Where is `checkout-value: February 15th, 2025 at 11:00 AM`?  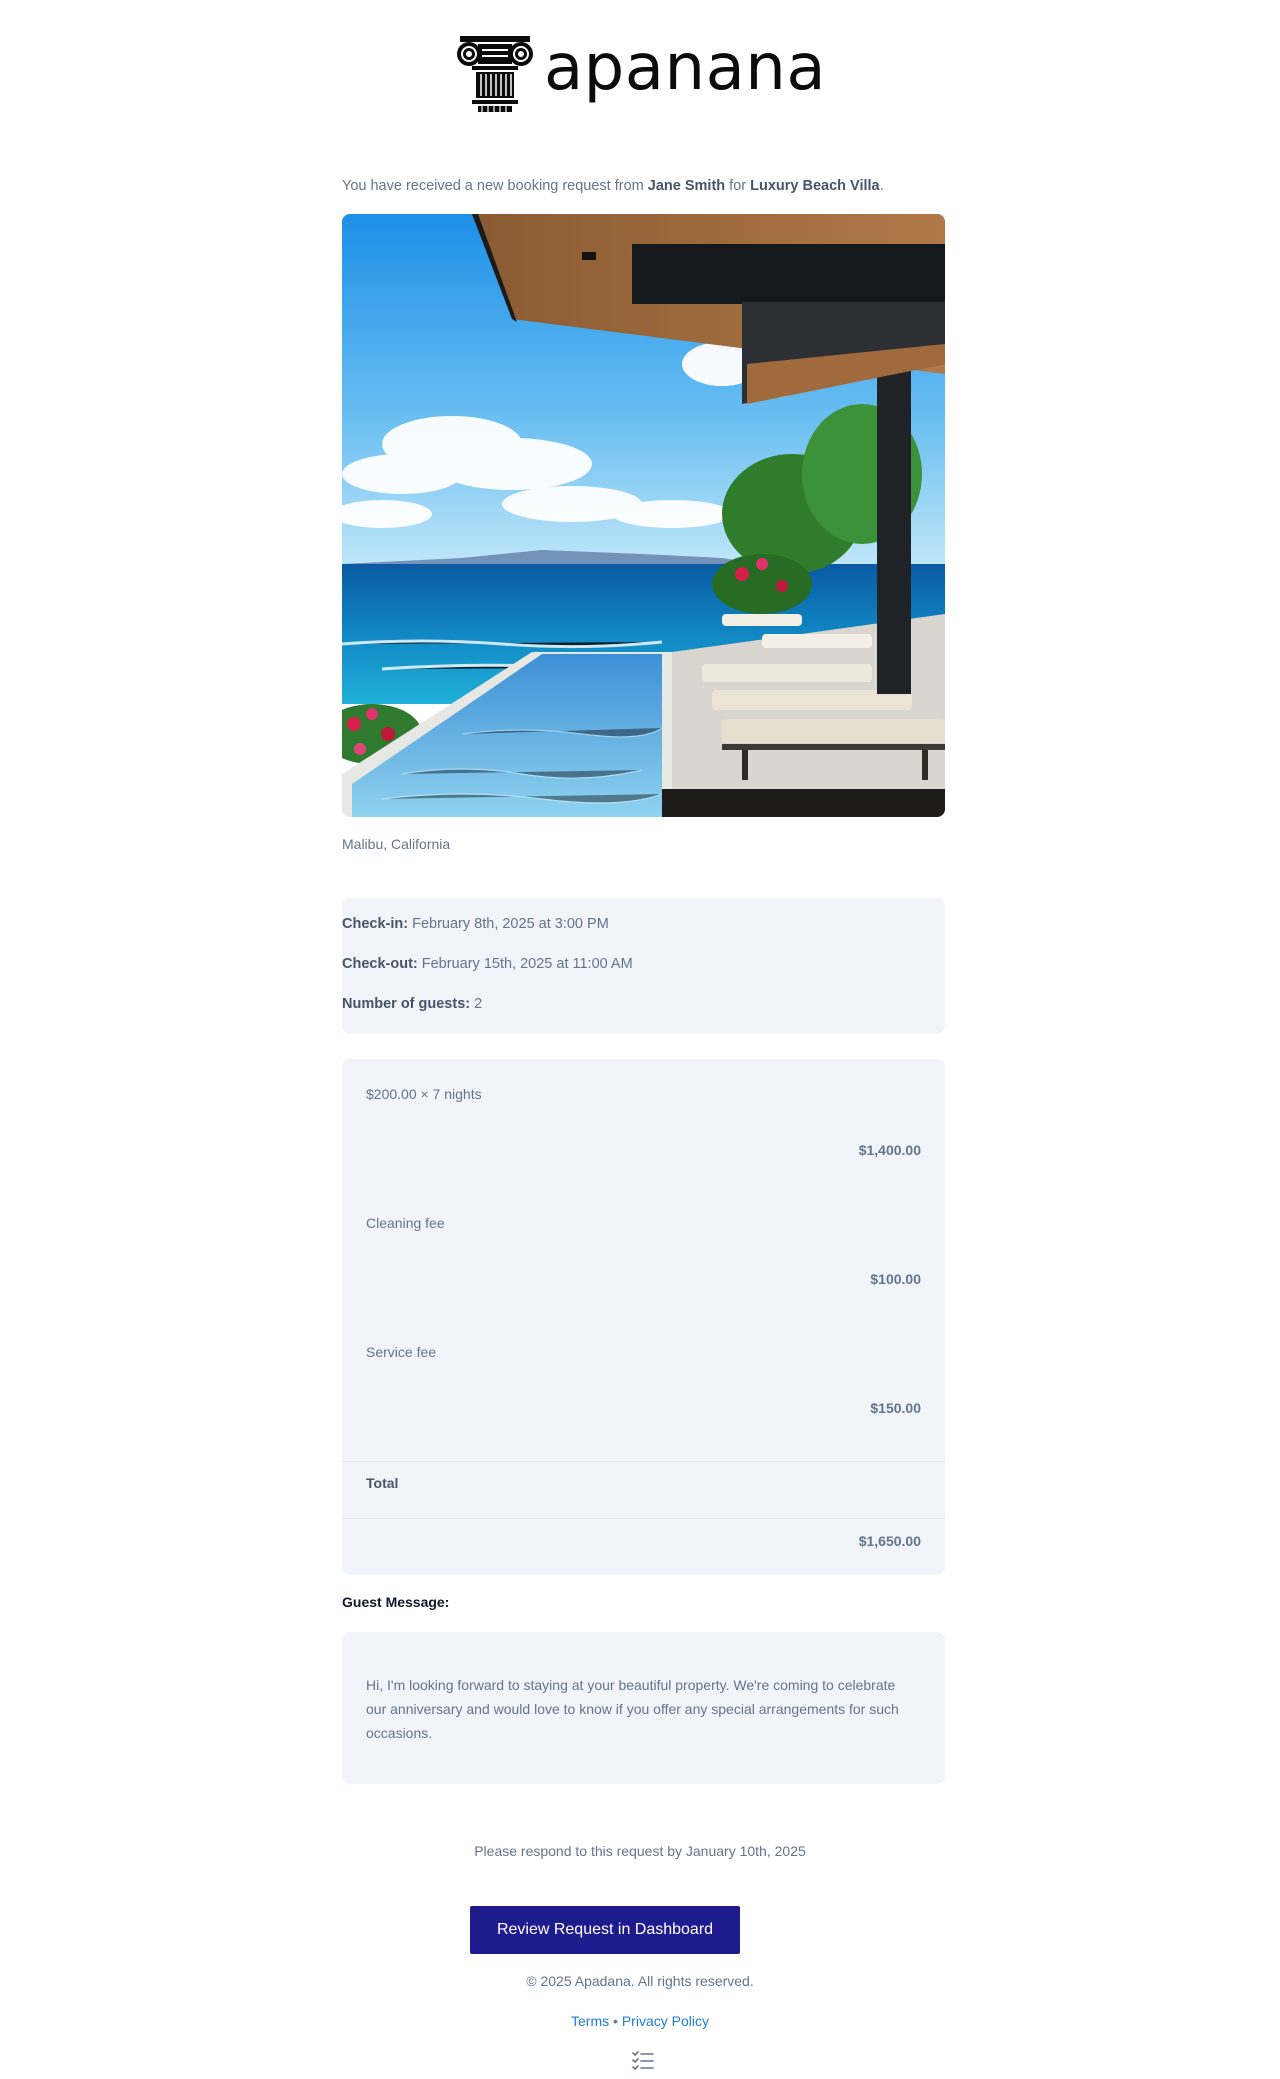 checkout-value: February 15th, 2025 at 11:00 AM is located at coordinates (525, 964).